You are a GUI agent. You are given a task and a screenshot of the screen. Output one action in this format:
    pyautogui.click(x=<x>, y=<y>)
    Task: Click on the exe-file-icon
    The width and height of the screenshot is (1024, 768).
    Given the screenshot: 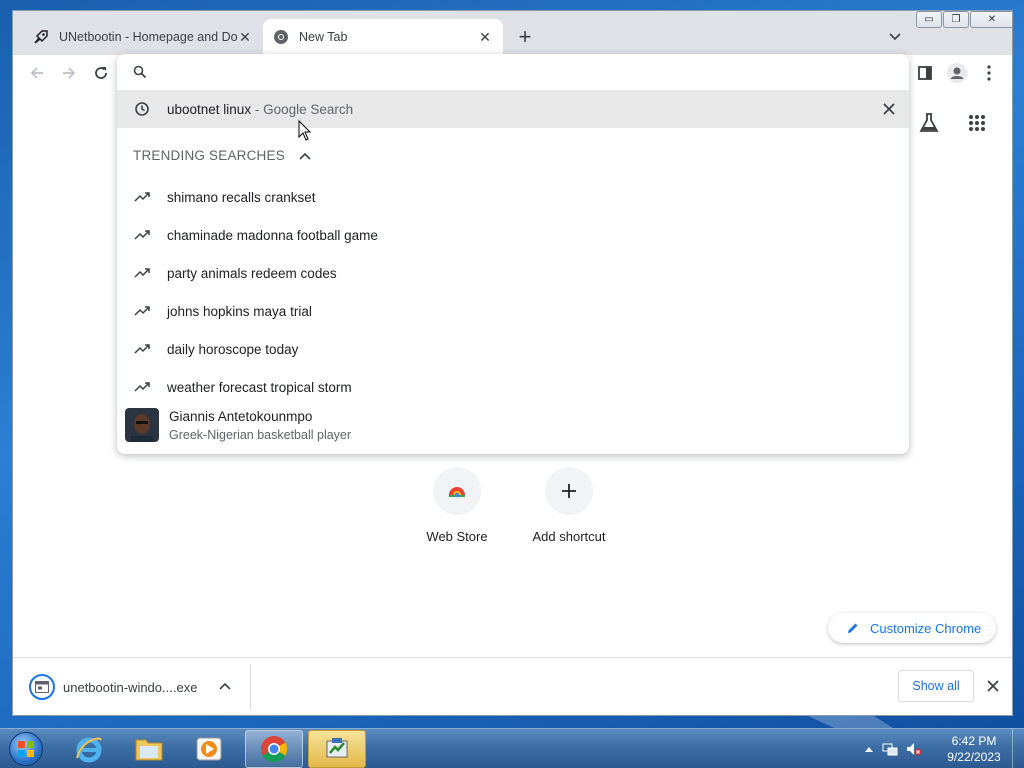 What is the action you would take?
    pyautogui.click(x=42, y=687)
    